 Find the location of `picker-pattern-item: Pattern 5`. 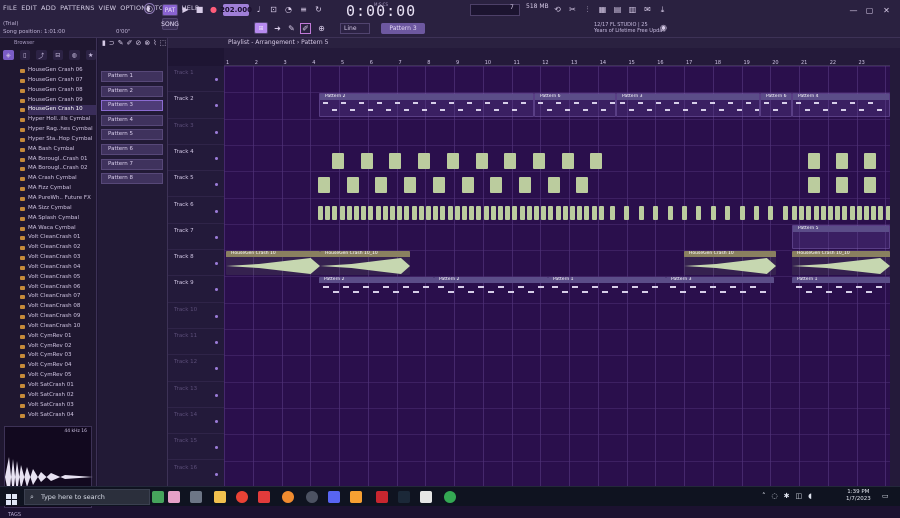

picker-pattern-item: Pattern 5 is located at coordinates (132, 135).